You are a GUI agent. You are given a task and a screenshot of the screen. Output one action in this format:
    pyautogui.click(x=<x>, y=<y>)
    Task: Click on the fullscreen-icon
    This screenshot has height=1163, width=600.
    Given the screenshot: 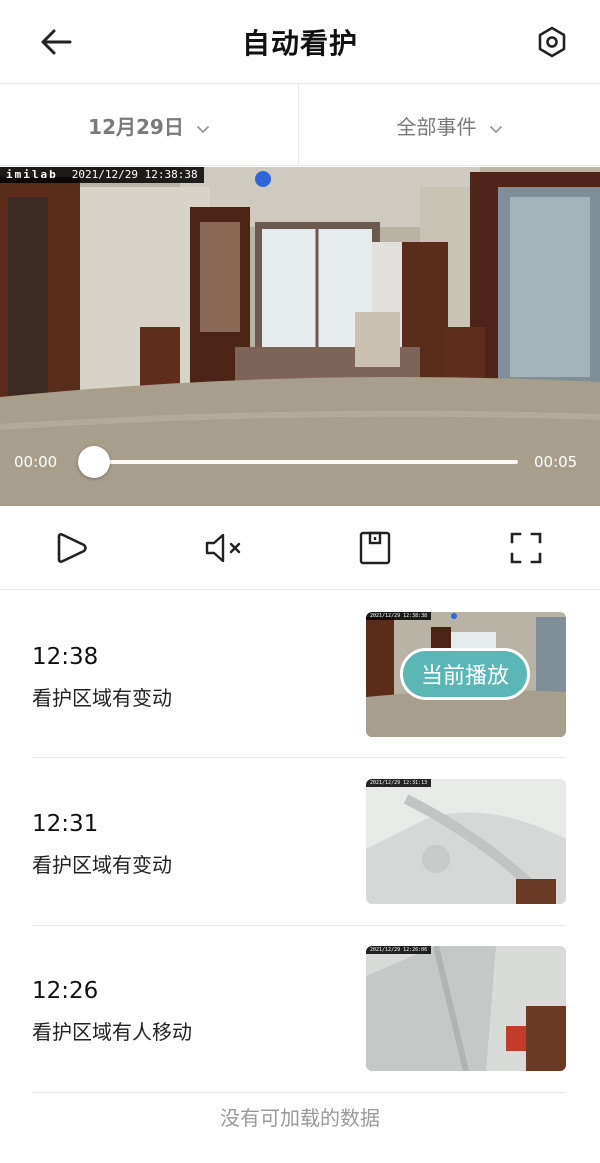 What is the action you would take?
    pyautogui.click(x=526, y=548)
    